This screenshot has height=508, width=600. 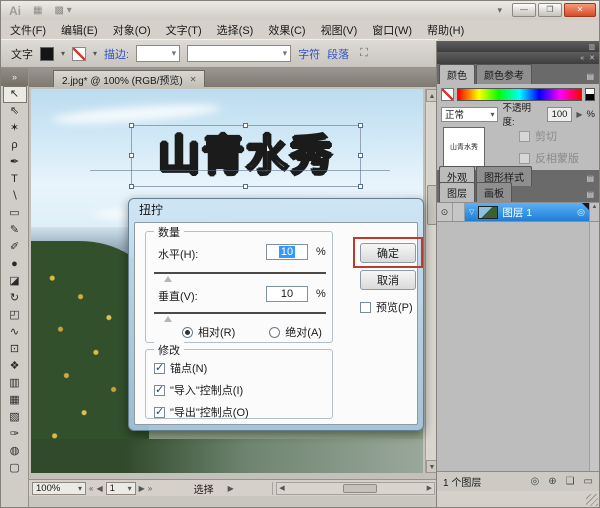 I want to click on white-black-swatch, so click(x=590, y=94).